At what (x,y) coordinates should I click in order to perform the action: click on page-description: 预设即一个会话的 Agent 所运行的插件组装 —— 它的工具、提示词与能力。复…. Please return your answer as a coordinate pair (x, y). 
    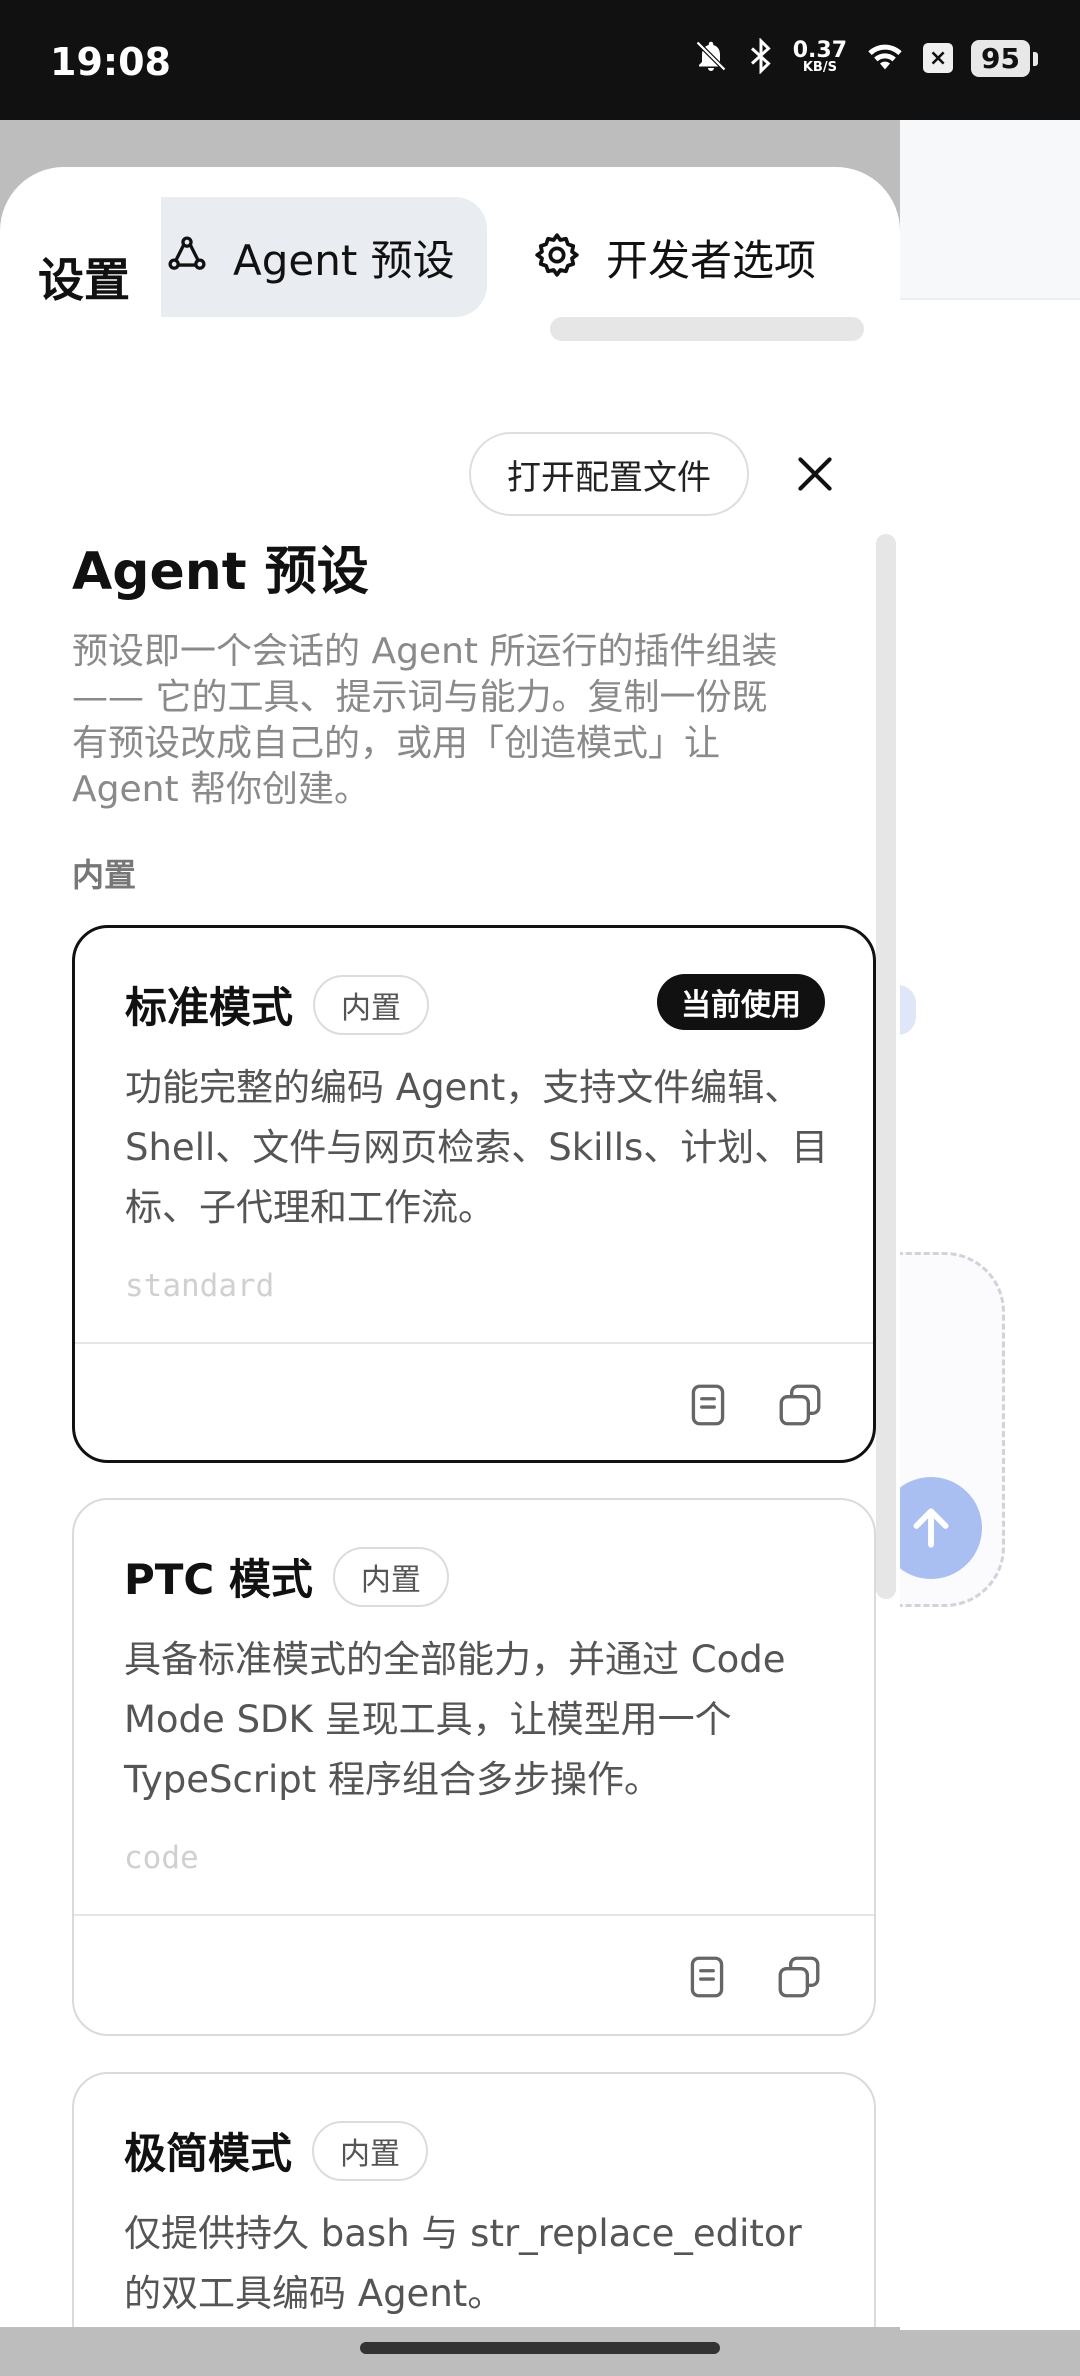
    Looking at the image, I should click on (425, 720).